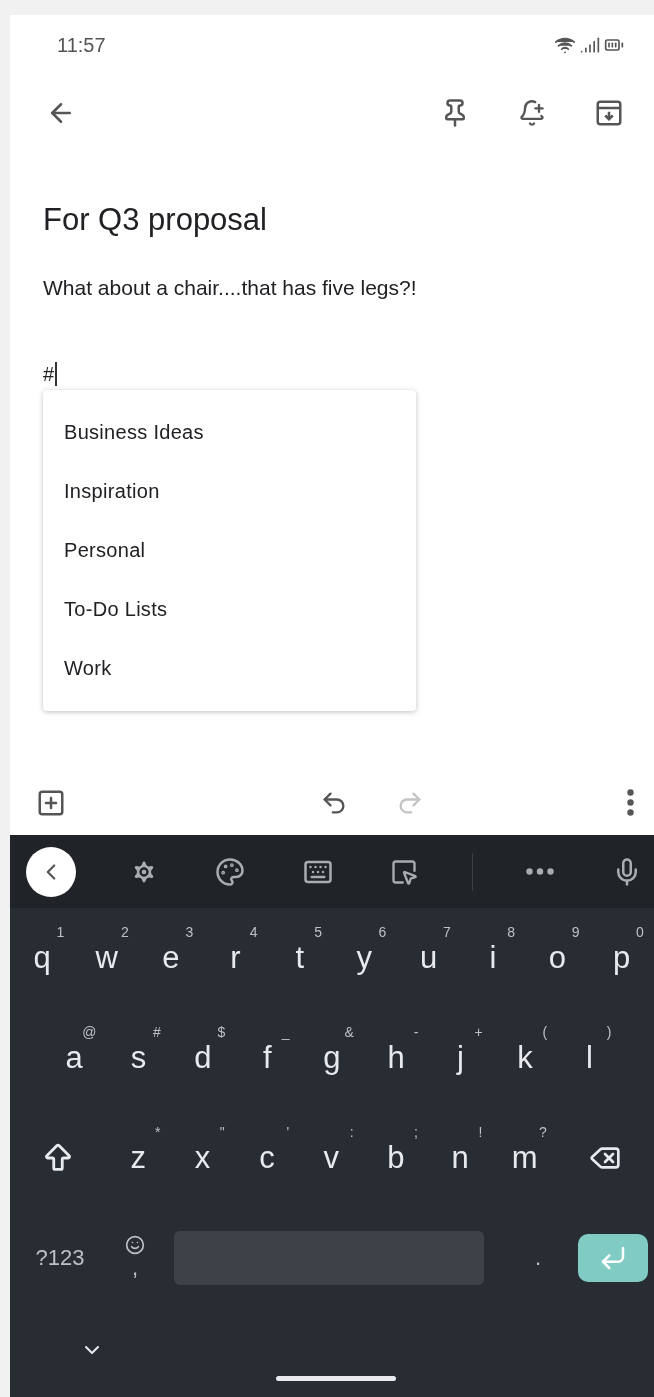 This screenshot has width=654, height=1397. I want to click on key-hint: ;, so click(416, 1132).